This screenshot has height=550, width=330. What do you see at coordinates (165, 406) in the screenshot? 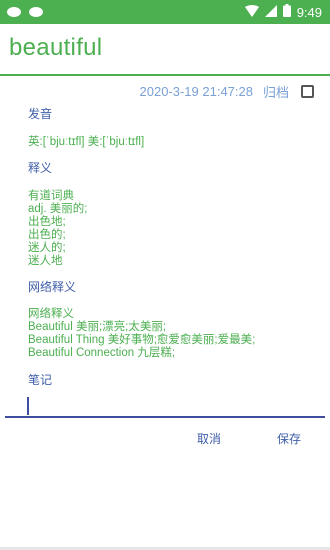
I see `notes-input-caret-wrap` at bounding box center [165, 406].